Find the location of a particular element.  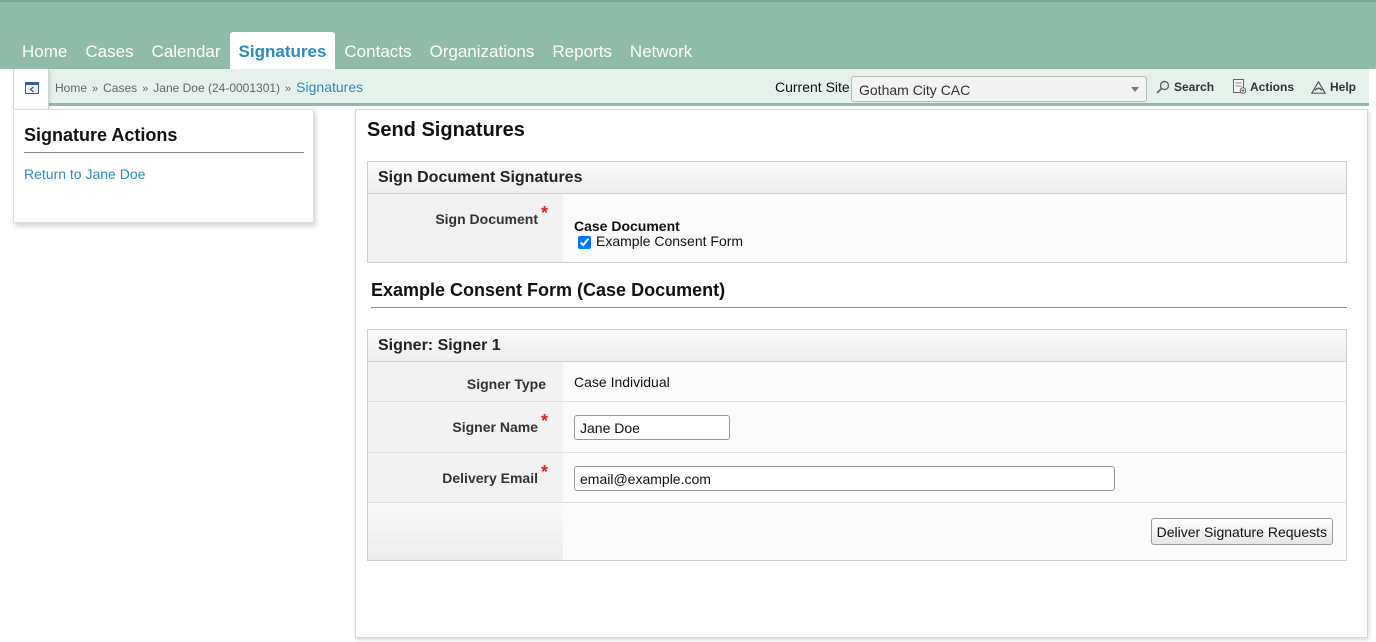

delivery-email-row: Delivery Email * is located at coordinates (857, 478).